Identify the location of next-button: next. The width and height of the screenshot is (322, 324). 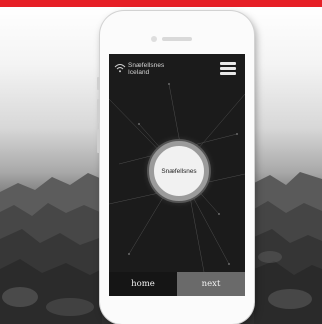
(211, 284).